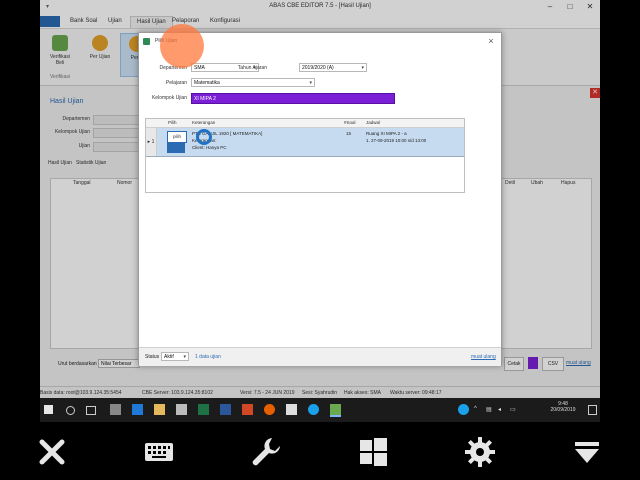 The width and height of the screenshot is (640, 480). I want to click on soal-count: 15, so click(349, 133).